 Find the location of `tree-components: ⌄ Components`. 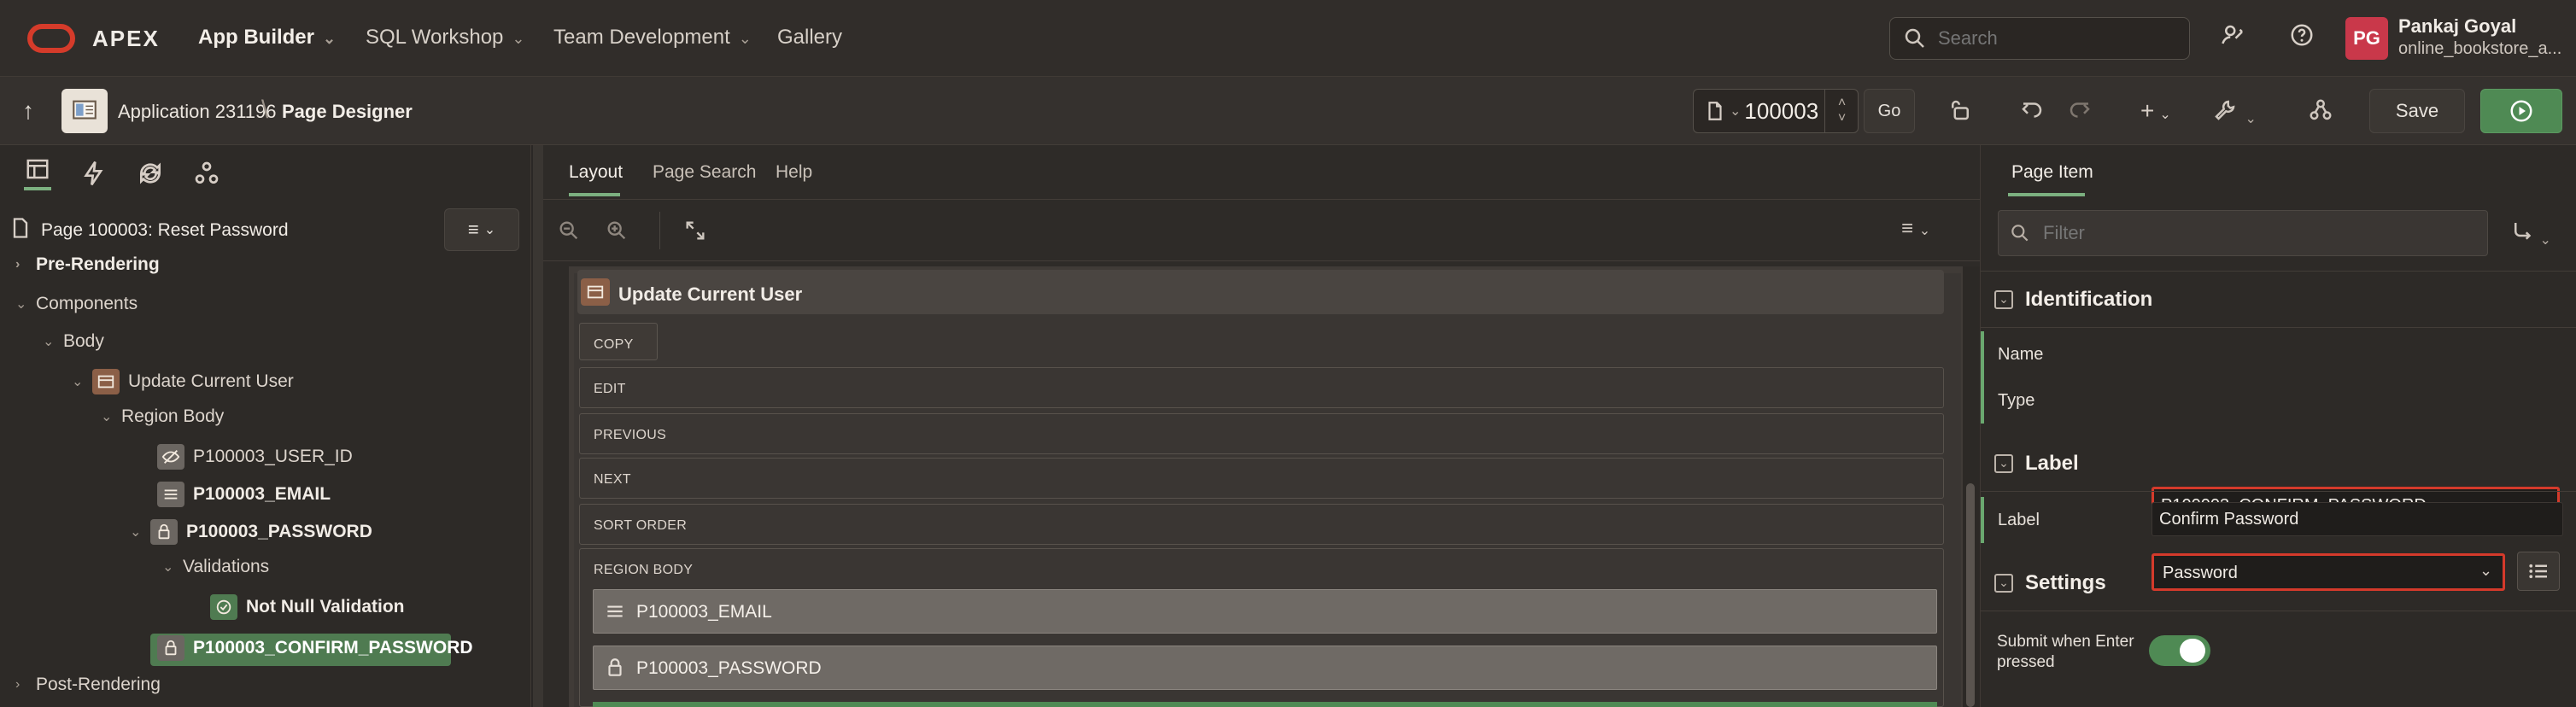

tree-components: ⌄ Components is located at coordinates (76, 304).